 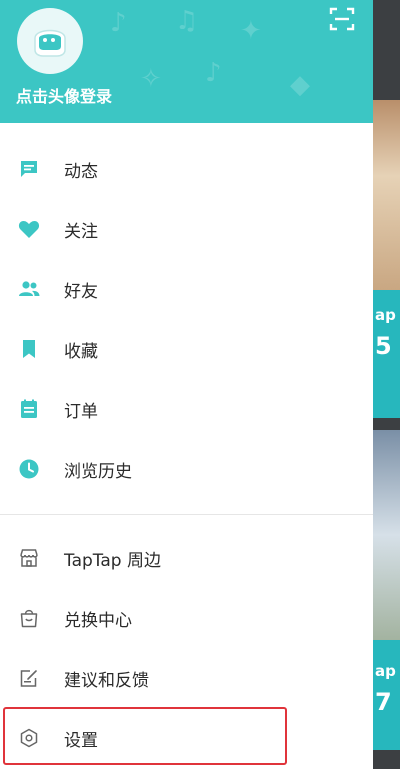 What do you see at coordinates (186, 678) in the screenshot?
I see `menu-item-feedback: 建议和反馈` at bounding box center [186, 678].